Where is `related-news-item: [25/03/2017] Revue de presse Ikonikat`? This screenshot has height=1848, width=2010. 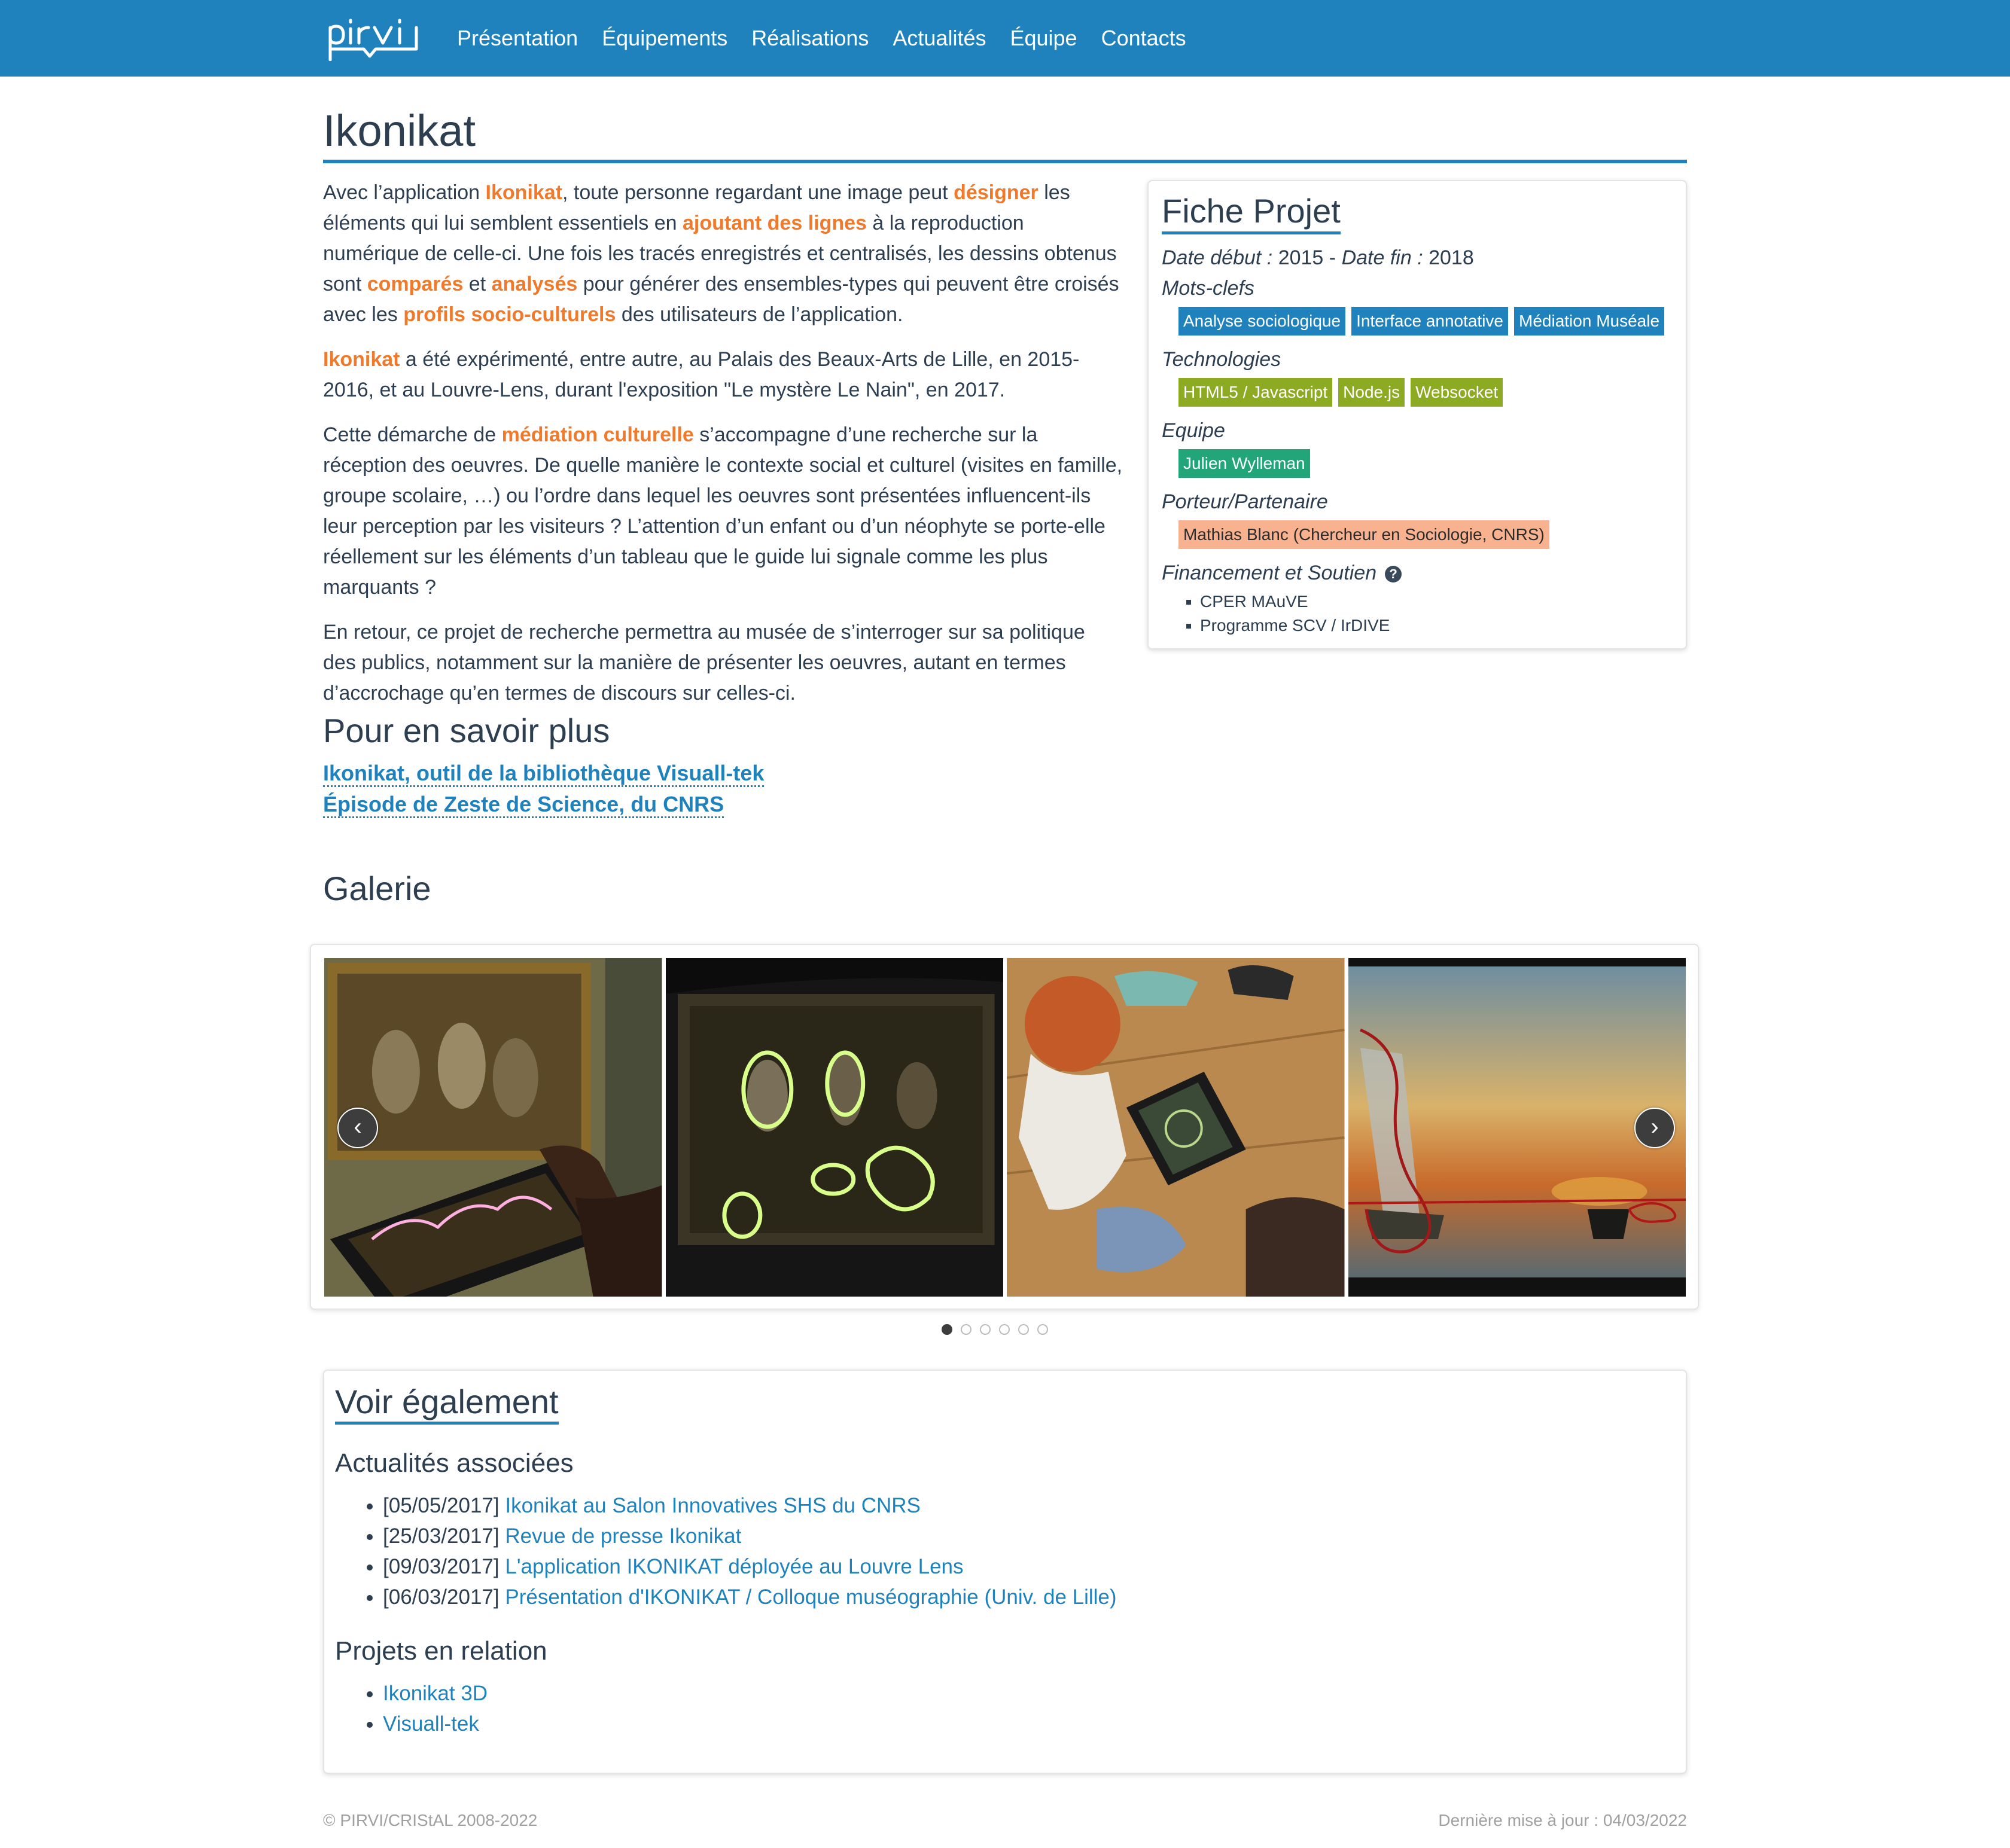
related-news-item: [25/03/2017] Revue de presse Ikonikat is located at coordinates (1029, 1536).